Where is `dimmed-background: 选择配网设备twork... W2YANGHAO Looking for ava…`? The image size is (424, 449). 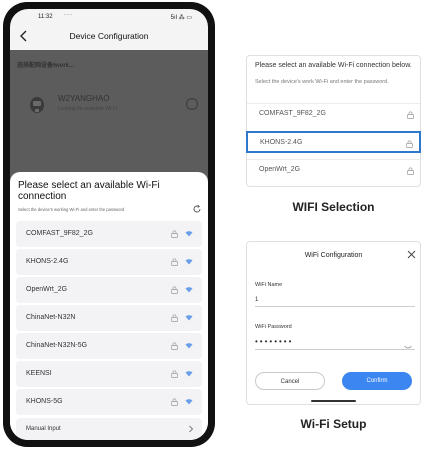
dimmed-background: 选择配网设备twork... W2YANGHAO Looking for ava… is located at coordinates (109, 117).